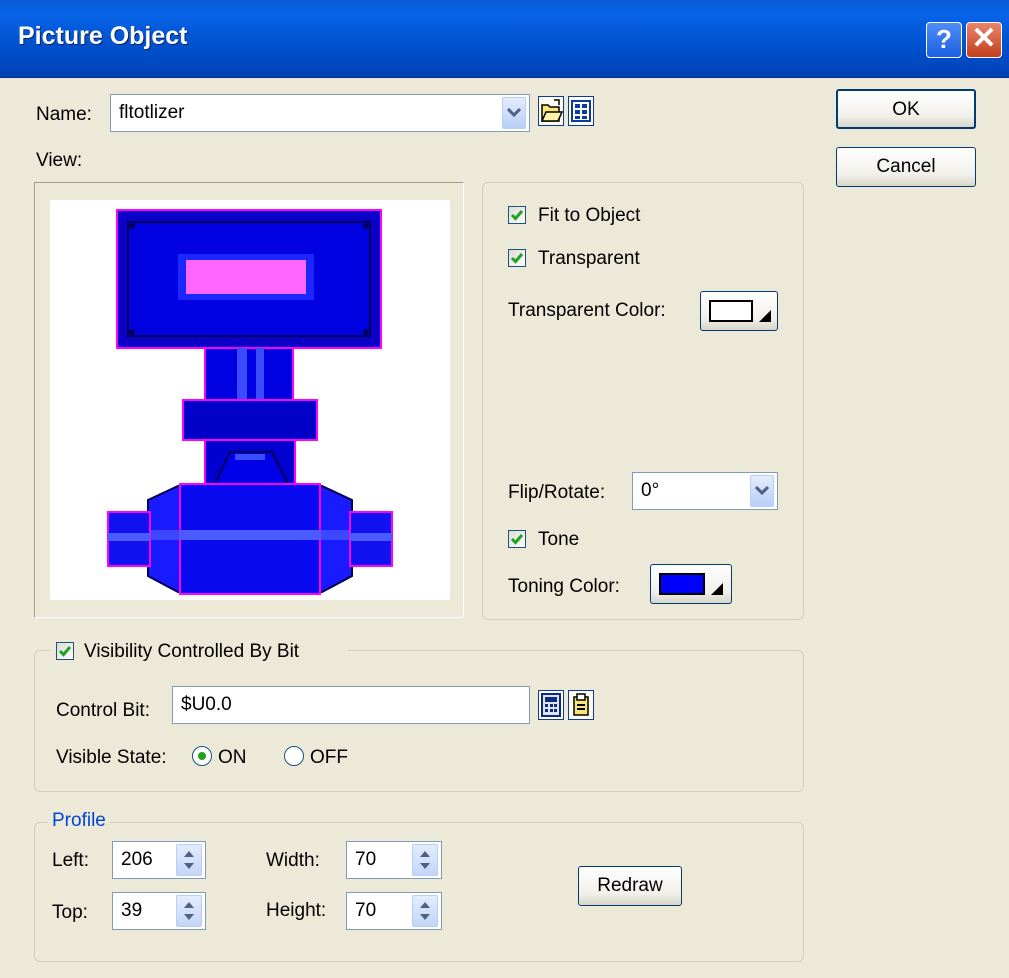 The image size is (1009, 978). I want to click on fit-to-object-checkbox, so click(517, 215).